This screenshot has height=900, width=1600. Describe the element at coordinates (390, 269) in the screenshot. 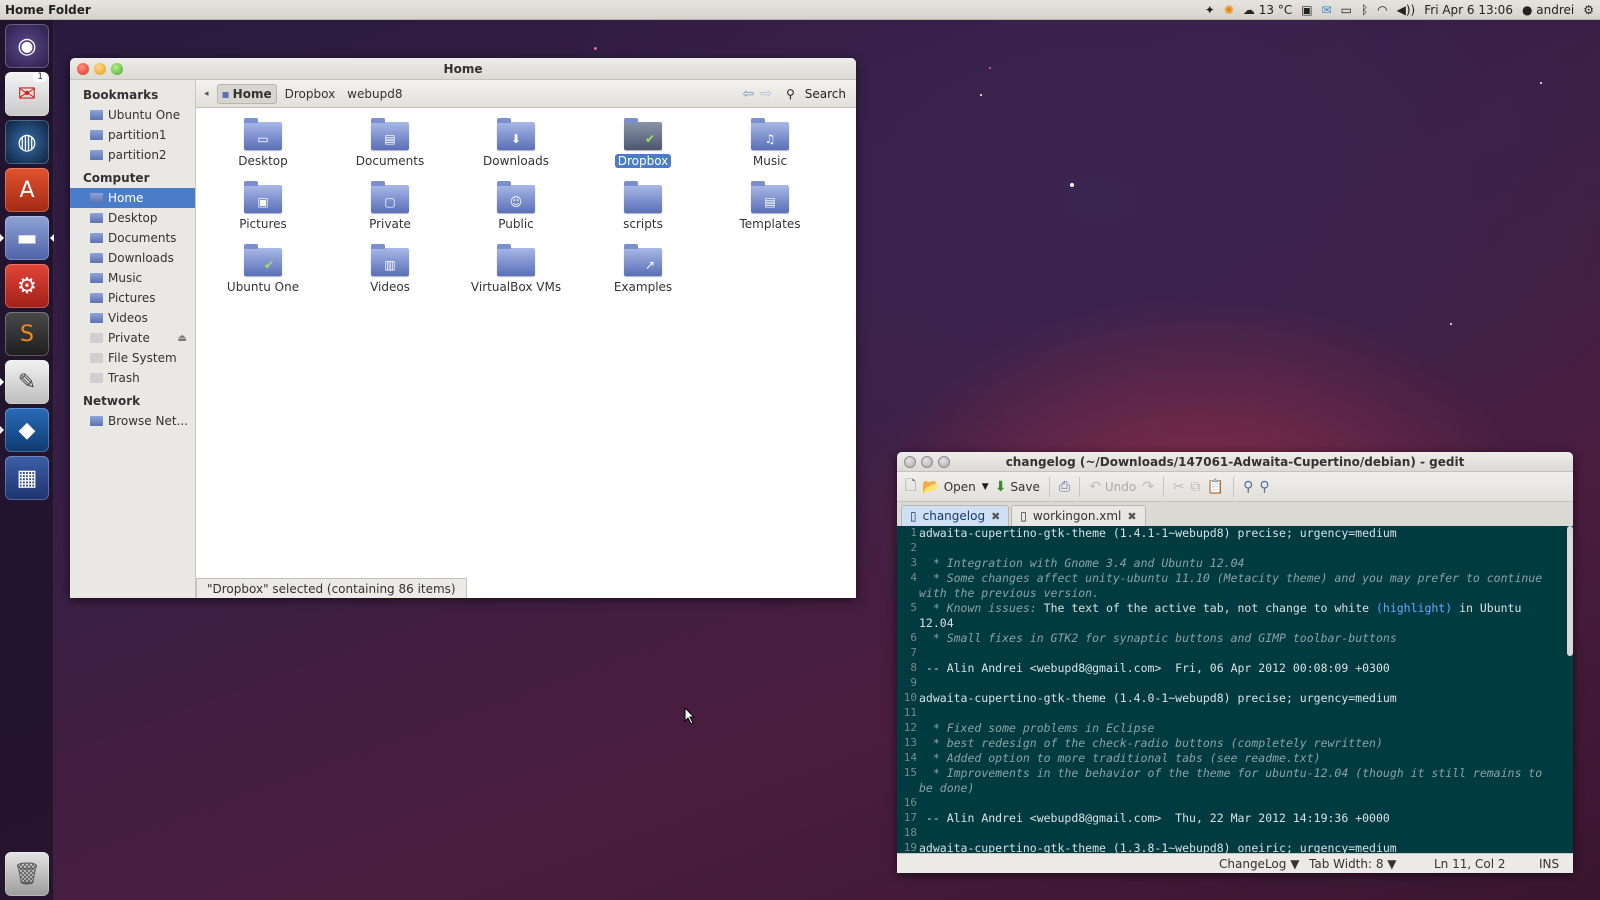

I see `folder-videos: ▥ Videos` at that location.